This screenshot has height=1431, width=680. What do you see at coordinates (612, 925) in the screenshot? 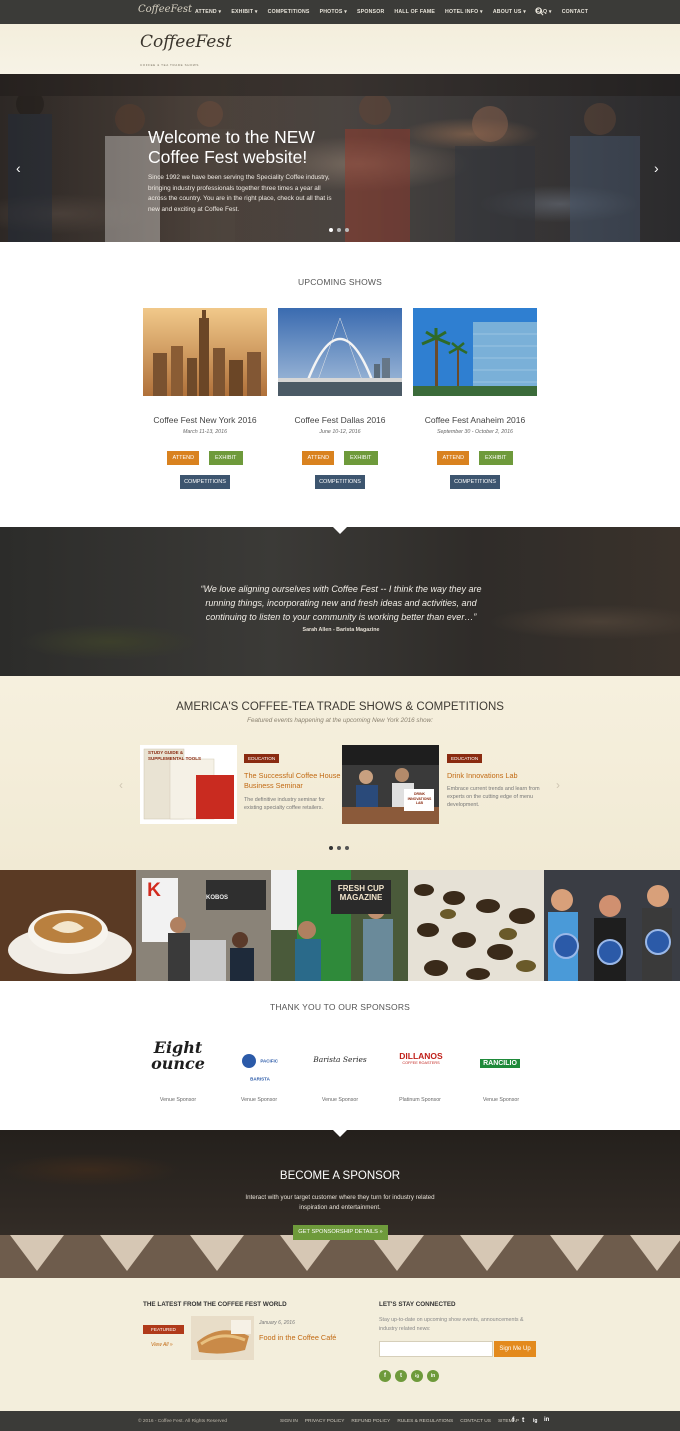
I see `gallery-winners-photo` at bounding box center [612, 925].